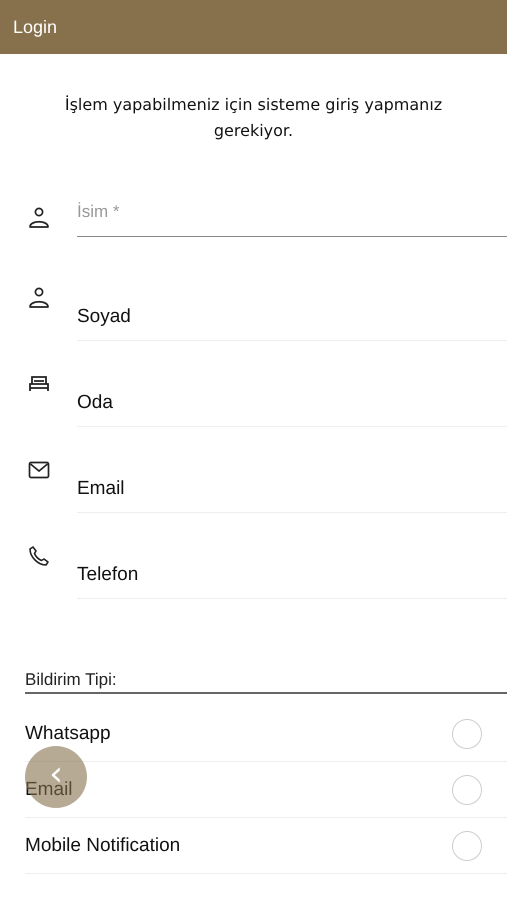  Describe the element at coordinates (292, 313) in the screenshot. I see `input-field: Soyad` at that location.